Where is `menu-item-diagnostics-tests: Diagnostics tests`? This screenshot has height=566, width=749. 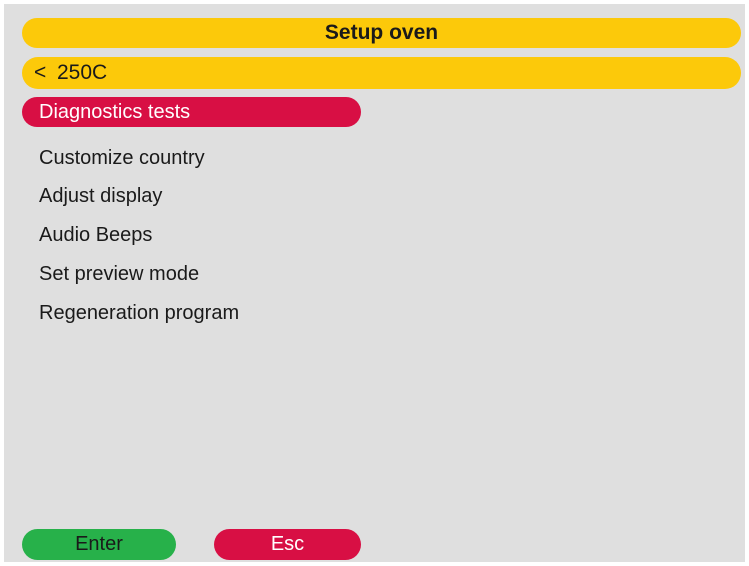 menu-item-diagnostics-tests: Diagnostics tests is located at coordinates (191, 112).